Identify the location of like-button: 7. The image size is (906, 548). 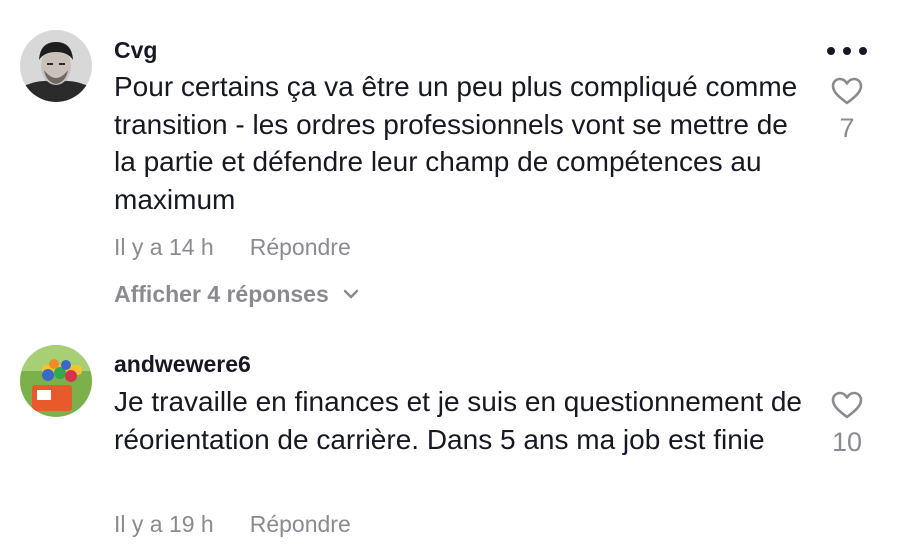
(847, 110).